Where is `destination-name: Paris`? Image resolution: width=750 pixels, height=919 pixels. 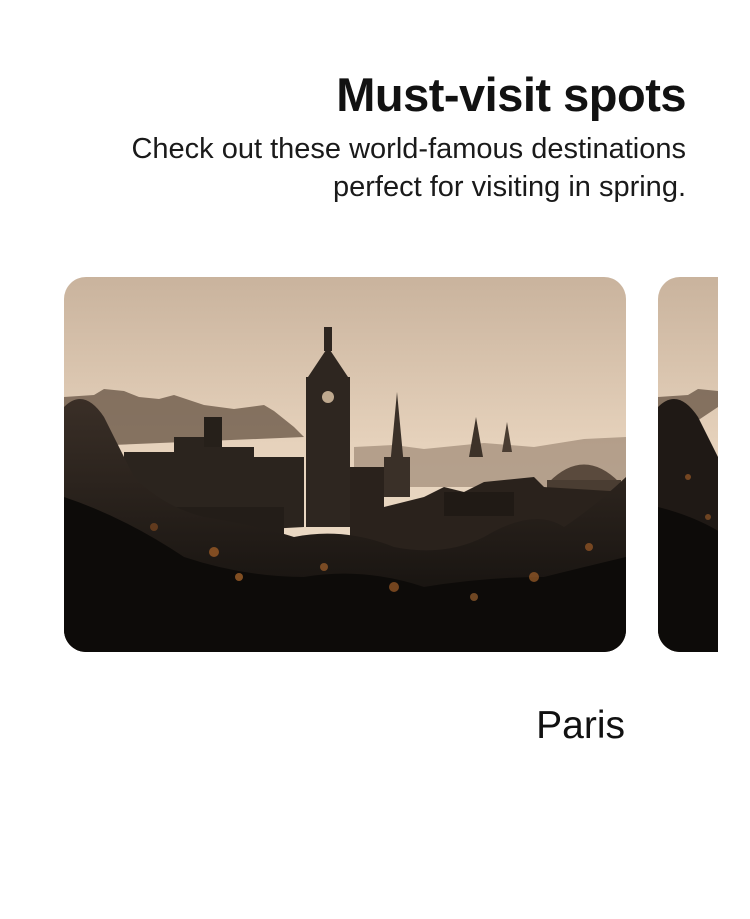 destination-name: Paris is located at coordinates (580, 725).